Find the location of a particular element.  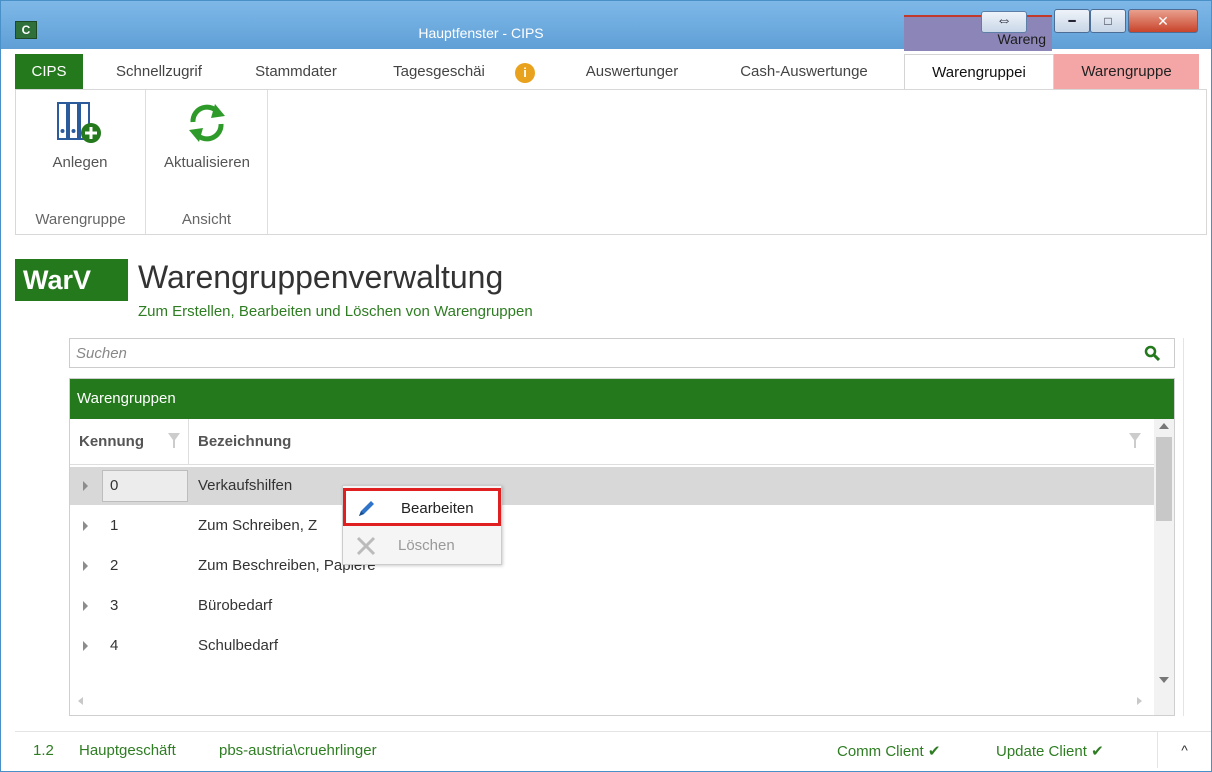

title-floating-tab-label: Wareng is located at coordinates (1021, 39).